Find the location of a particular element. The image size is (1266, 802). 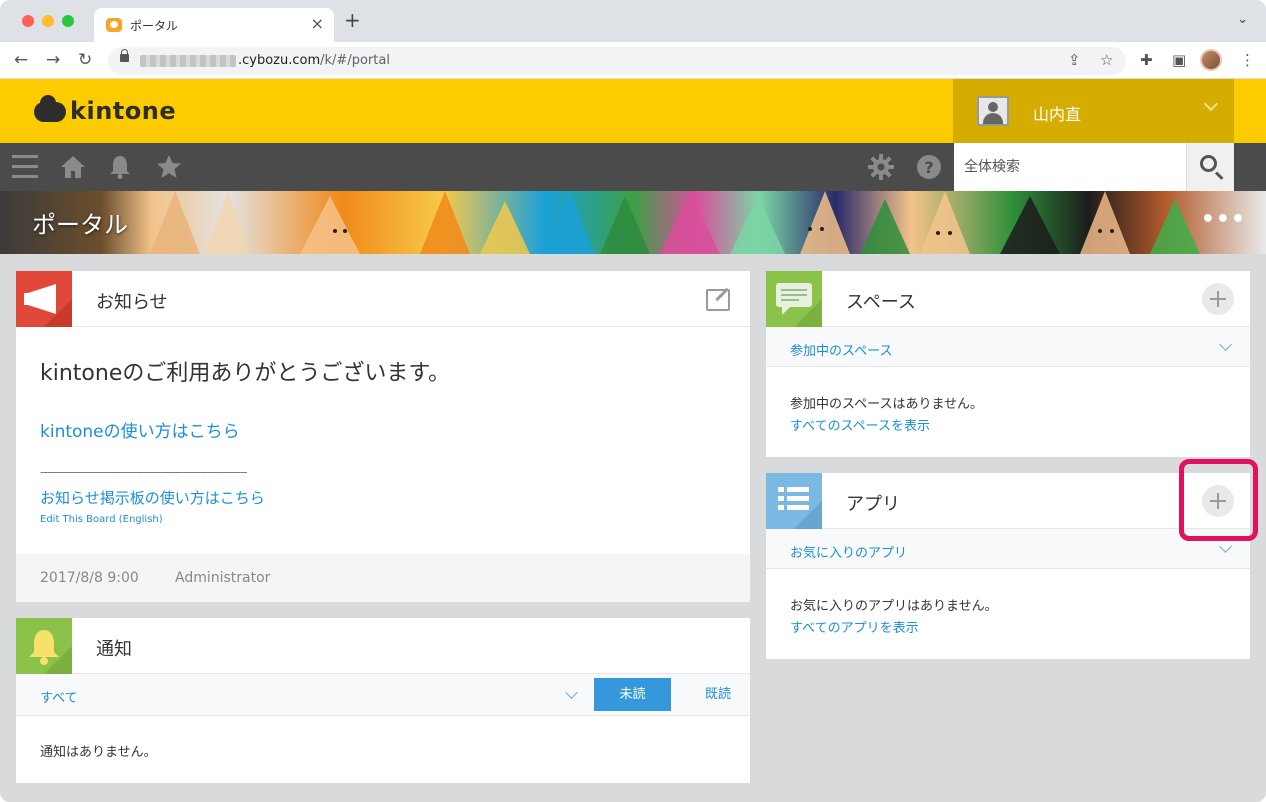

announcements-header: お知らせ is located at coordinates (383, 299).